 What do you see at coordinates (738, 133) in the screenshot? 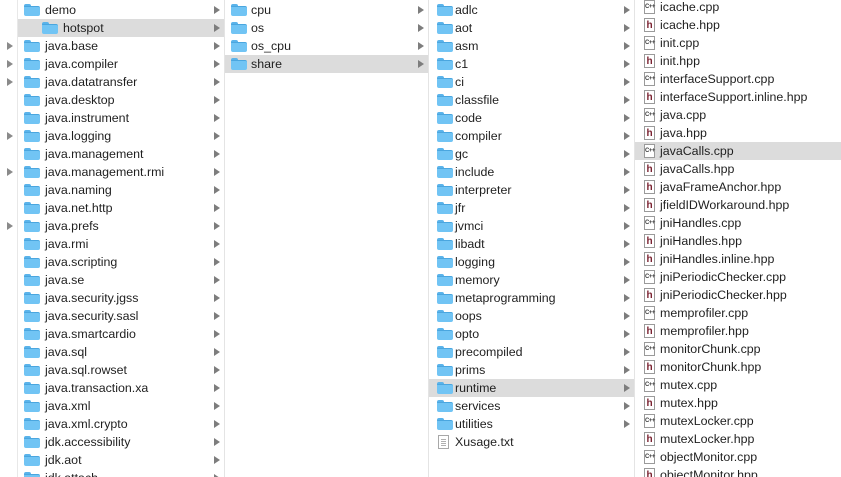
I see `list-item: h java.hpp` at bounding box center [738, 133].